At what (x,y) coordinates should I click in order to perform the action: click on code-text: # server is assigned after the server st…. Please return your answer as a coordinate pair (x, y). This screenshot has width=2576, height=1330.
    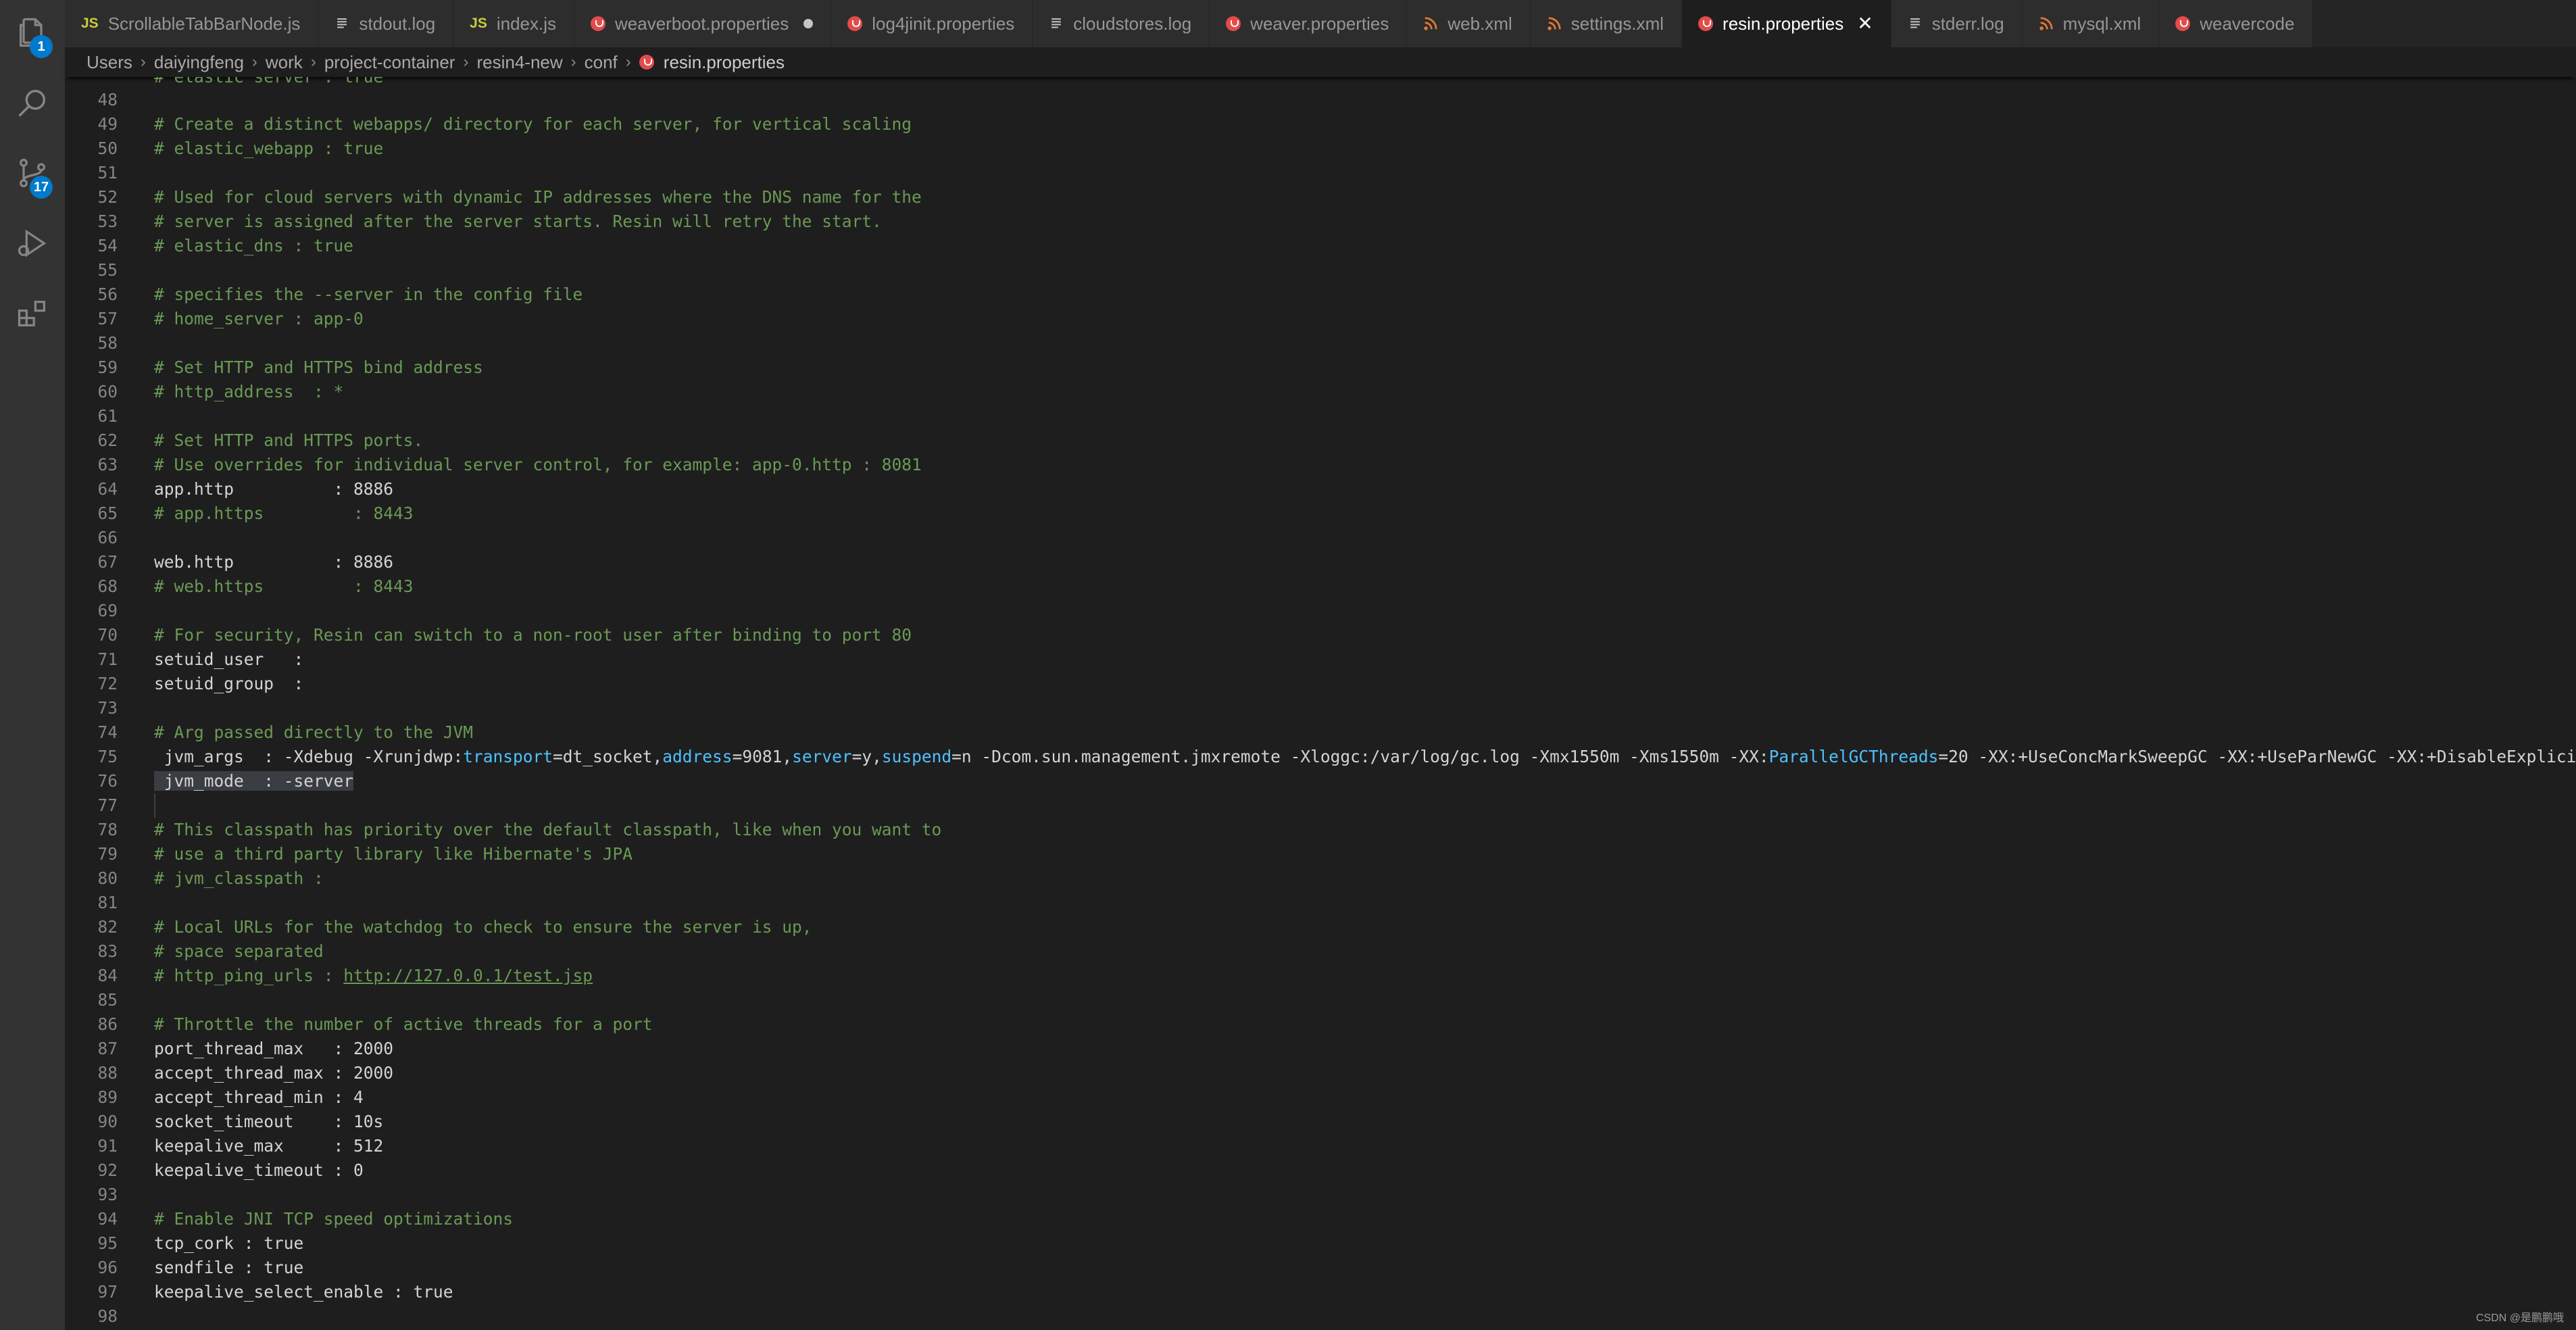
    Looking at the image, I should click on (518, 221).